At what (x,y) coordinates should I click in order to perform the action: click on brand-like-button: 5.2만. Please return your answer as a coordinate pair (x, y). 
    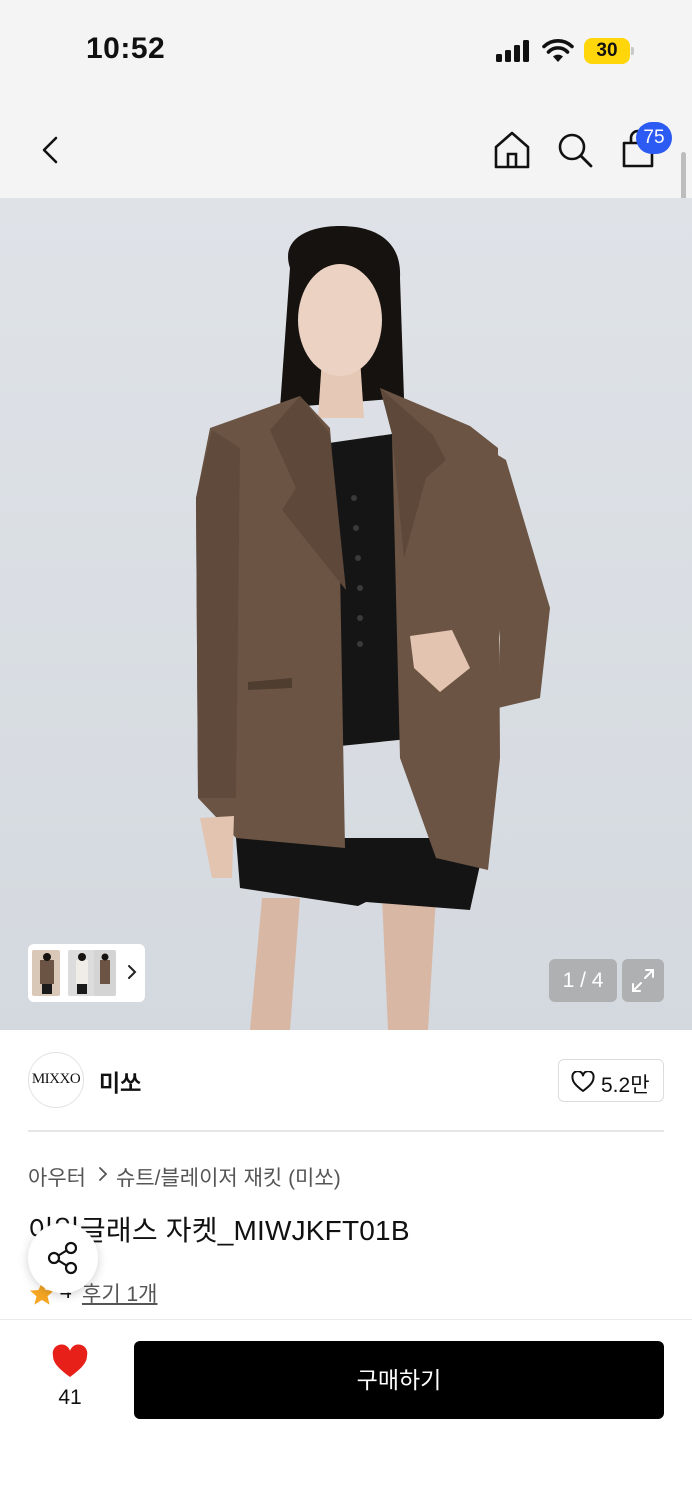
    Looking at the image, I should click on (611, 1080).